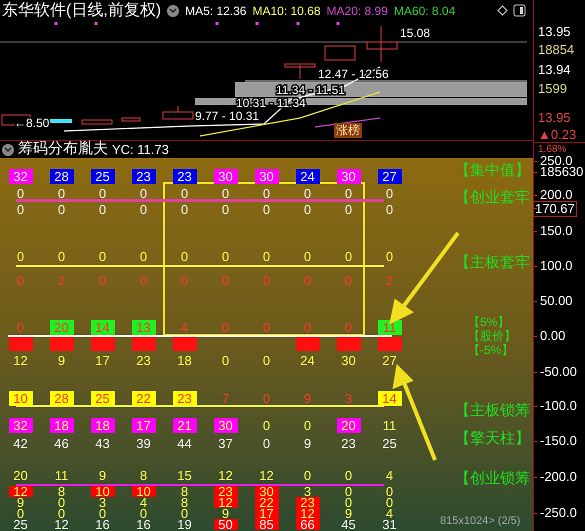  I want to click on axis-label: 185630, so click(562, 172).